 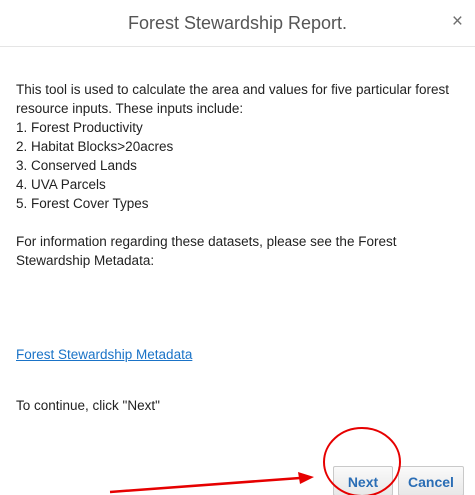 What do you see at coordinates (457, 21) in the screenshot?
I see `close-icon: ×` at bounding box center [457, 21].